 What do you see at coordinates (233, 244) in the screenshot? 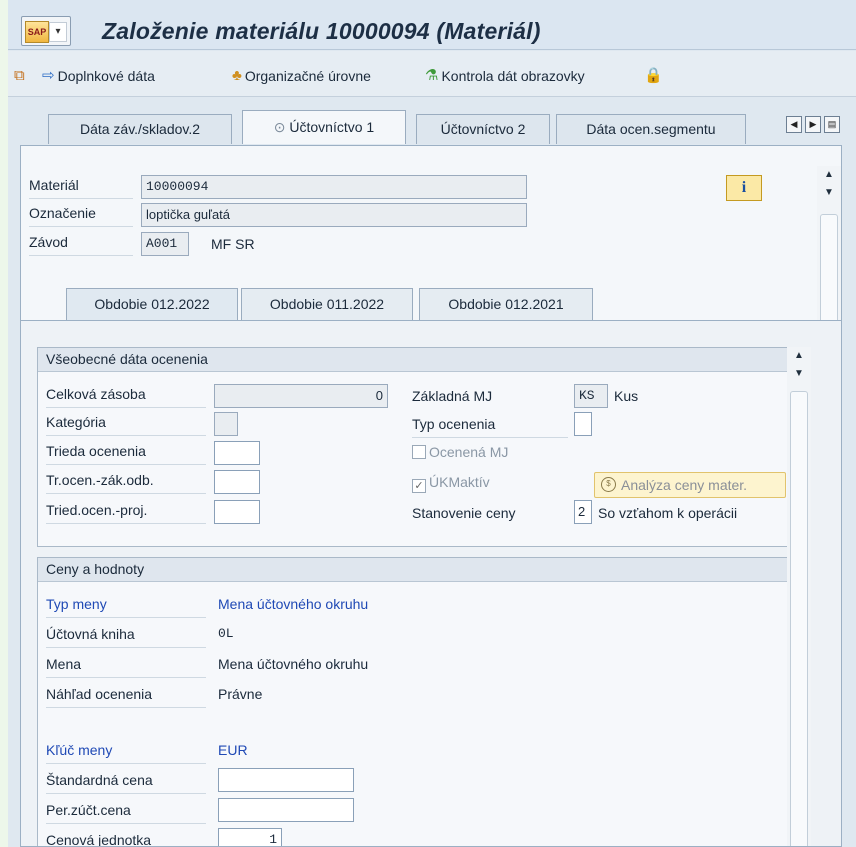
I see `plant-name: MF SR` at bounding box center [233, 244].